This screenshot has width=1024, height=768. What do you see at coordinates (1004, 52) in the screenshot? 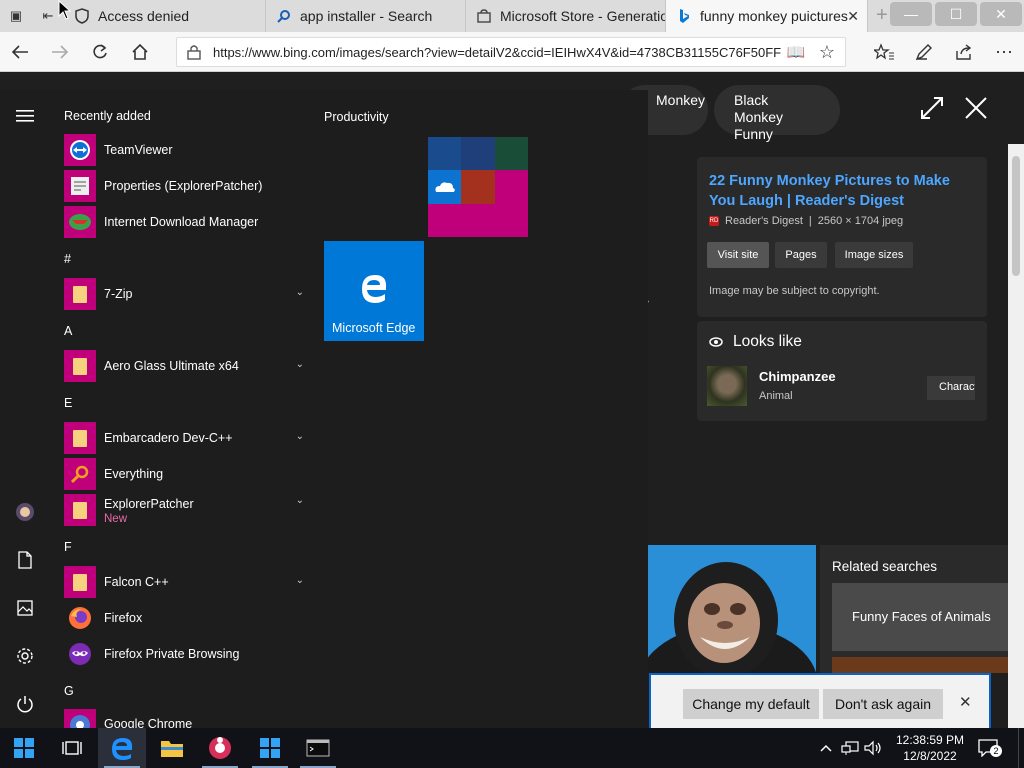
I see `more-menu-icon: ⋯` at bounding box center [1004, 52].